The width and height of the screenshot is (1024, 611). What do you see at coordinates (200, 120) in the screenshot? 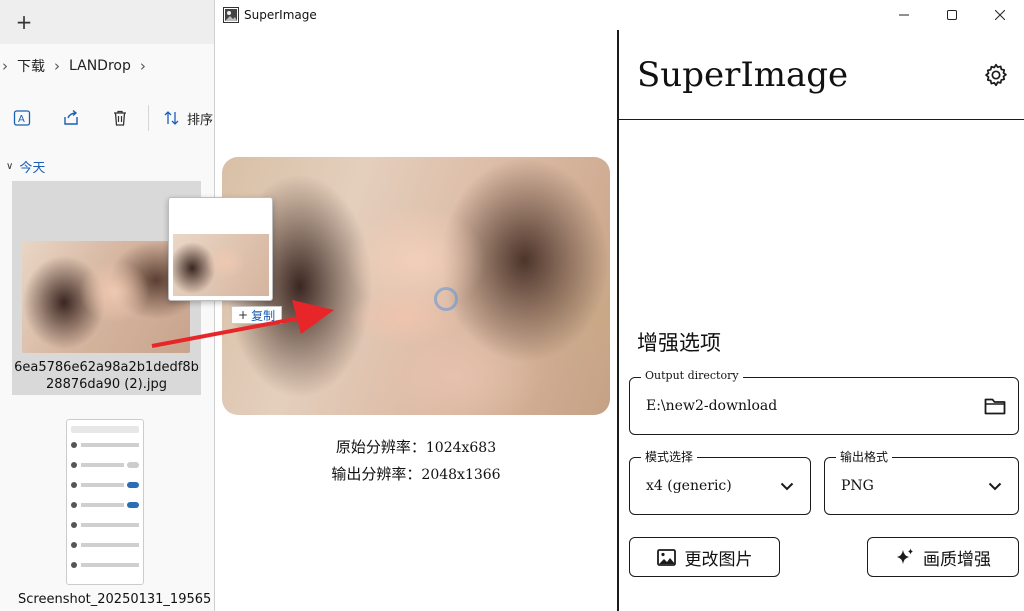
I see `sort-label: 排序` at bounding box center [200, 120].